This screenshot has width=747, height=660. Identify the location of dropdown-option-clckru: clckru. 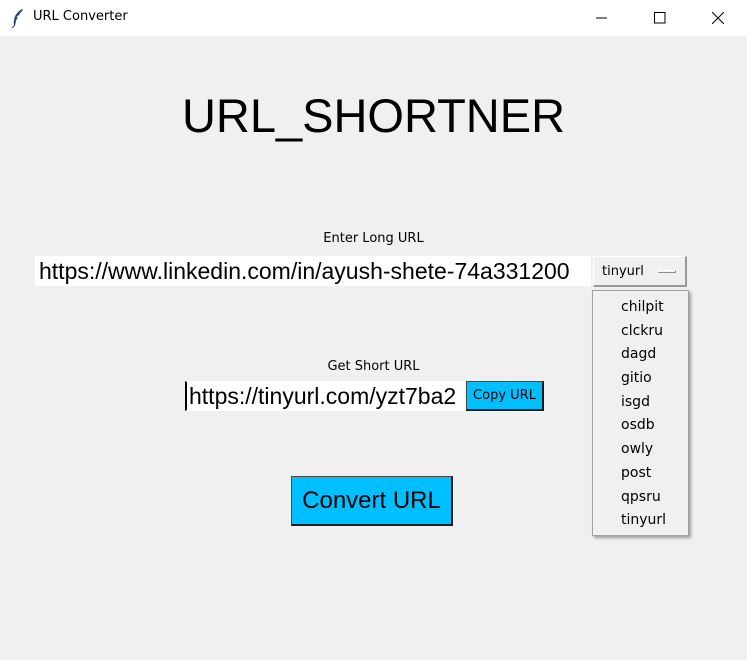
(640, 332).